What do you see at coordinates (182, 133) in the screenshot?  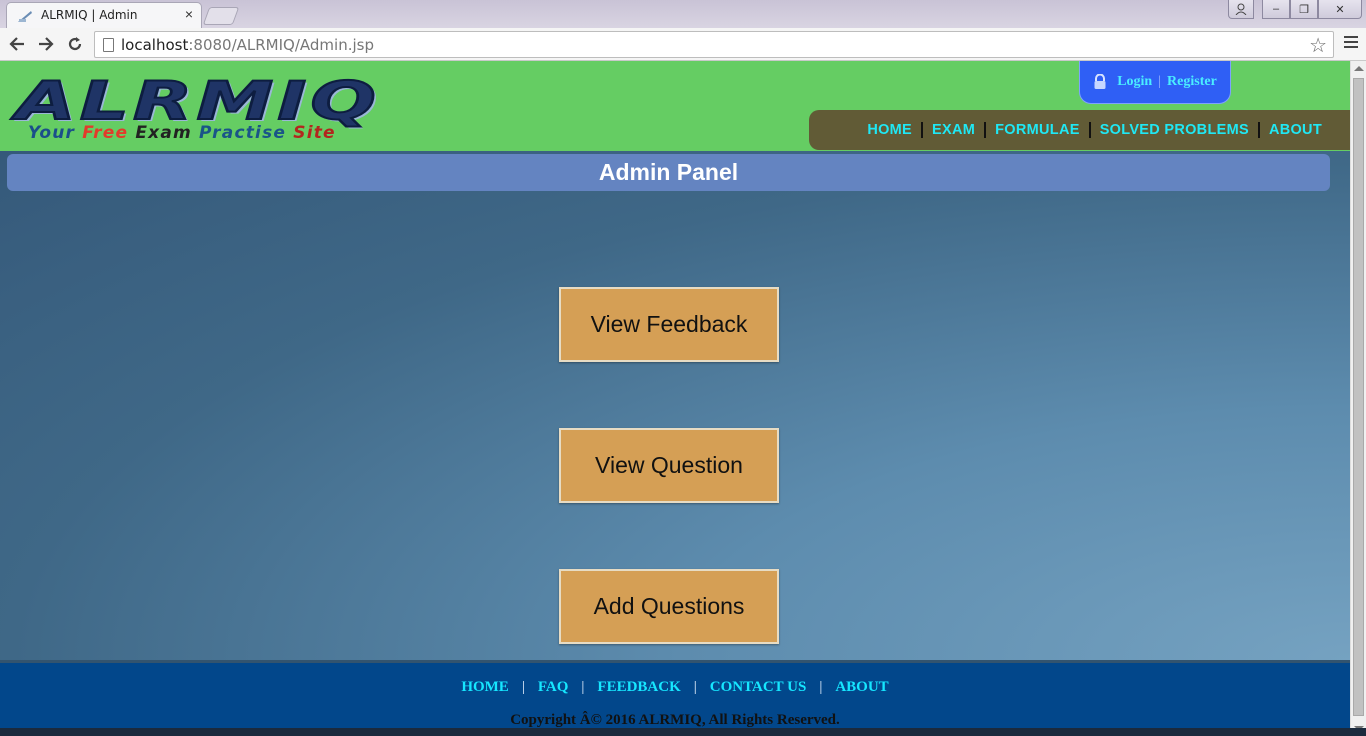 I see `logo-tagline: Your Free Exam Practise Site` at bounding box center [182, 133].